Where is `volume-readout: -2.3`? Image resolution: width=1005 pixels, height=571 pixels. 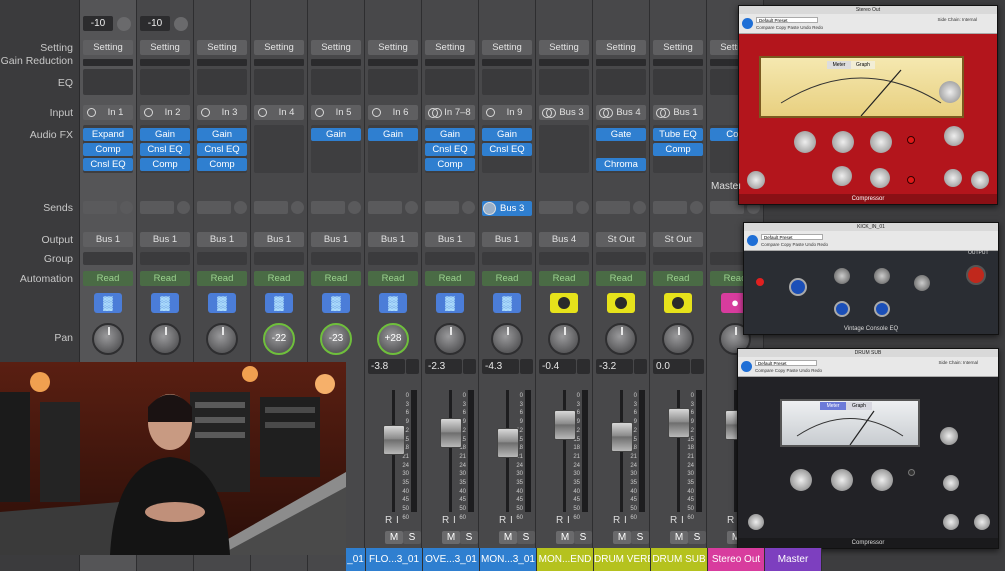
volume-readout: -2.3 is located at coordinates (443, 366).